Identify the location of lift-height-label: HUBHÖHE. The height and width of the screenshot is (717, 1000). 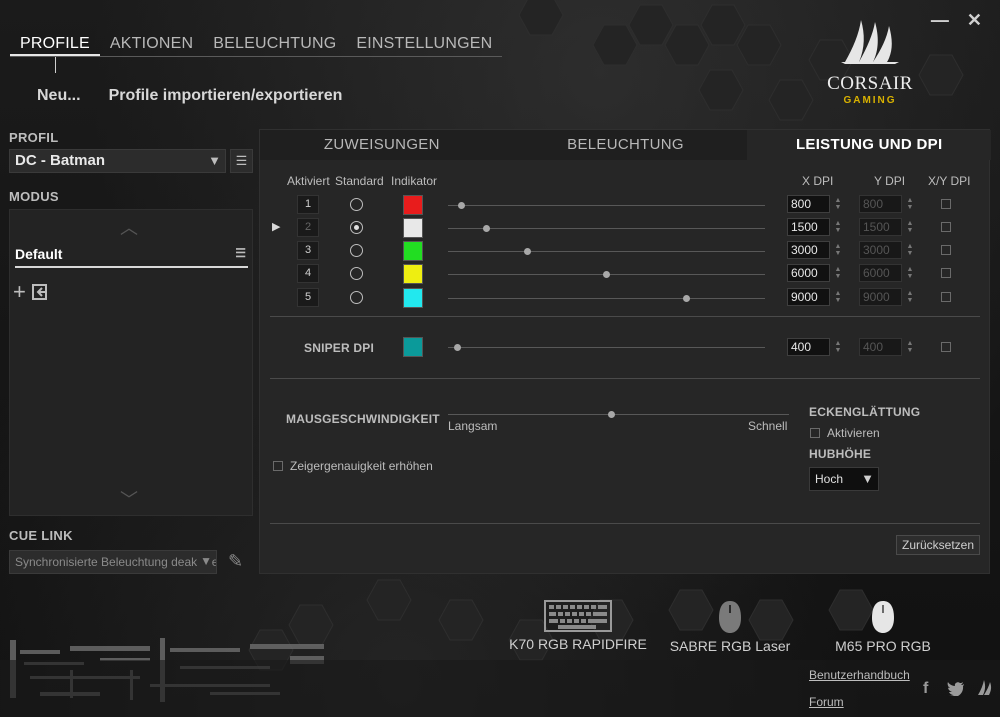
(840, 454).